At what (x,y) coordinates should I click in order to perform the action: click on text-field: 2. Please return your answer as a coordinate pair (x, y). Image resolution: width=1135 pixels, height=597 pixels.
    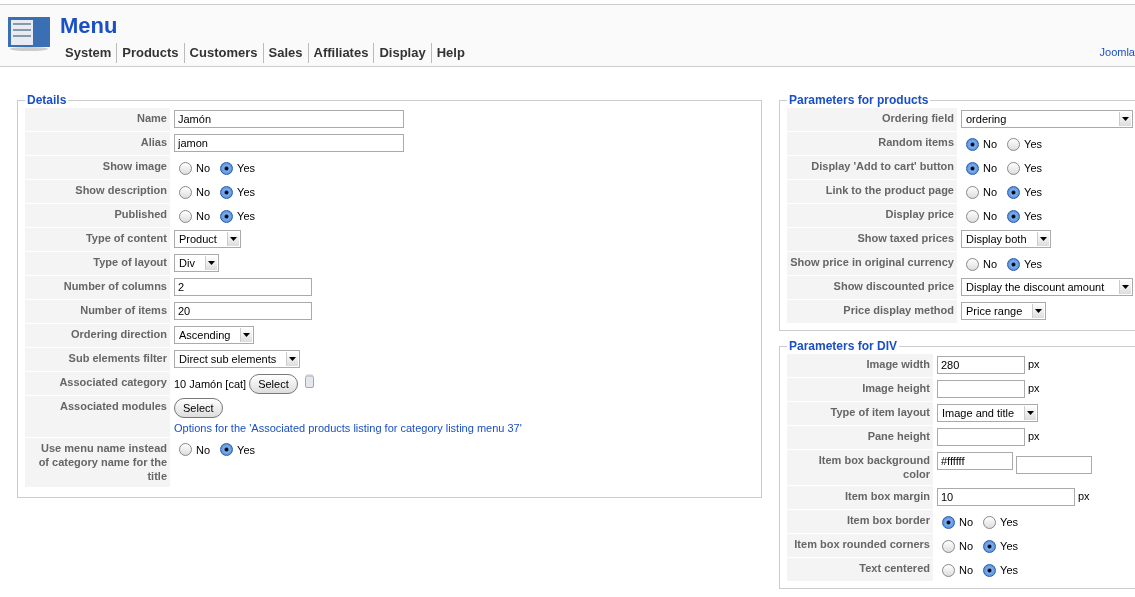
    Looking at the image, I should click on (243, 287).